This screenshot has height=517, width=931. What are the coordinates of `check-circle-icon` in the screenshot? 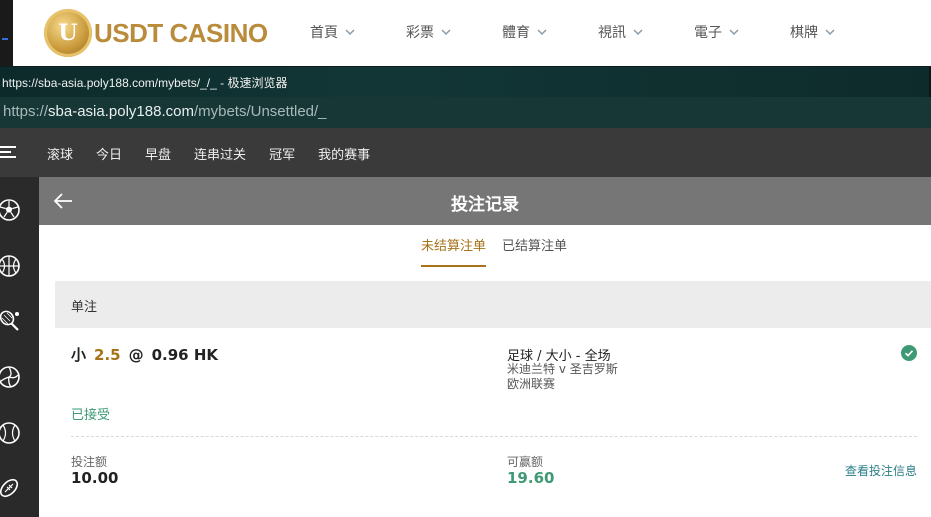 It's located at (909, 353).